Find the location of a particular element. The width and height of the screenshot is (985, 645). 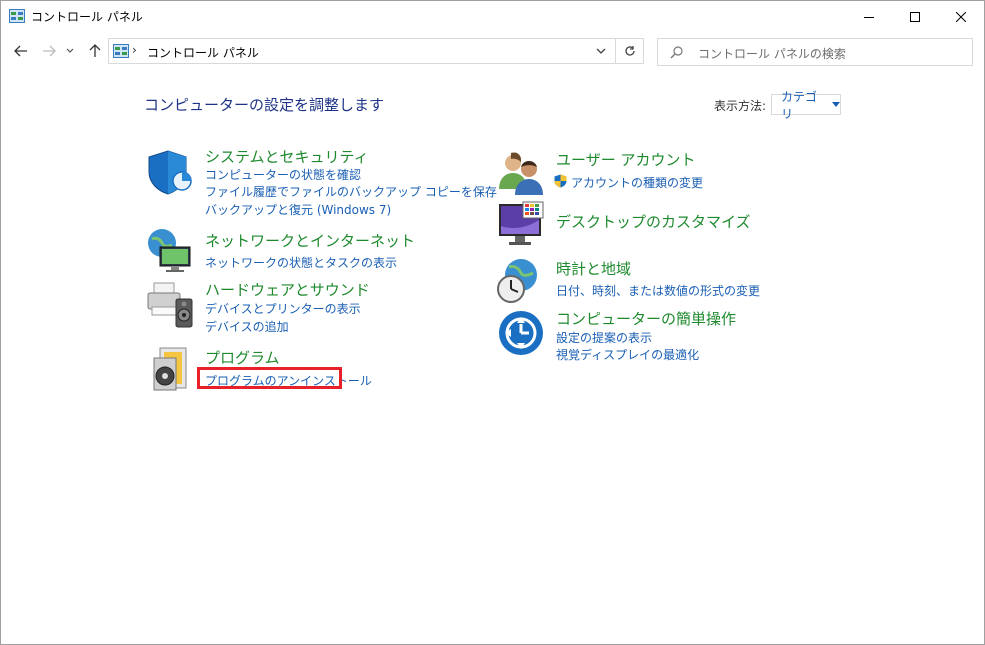

link-date-time-format: 日付、時刻、または数値の形式の変更 is located at coordinates (658, 290).